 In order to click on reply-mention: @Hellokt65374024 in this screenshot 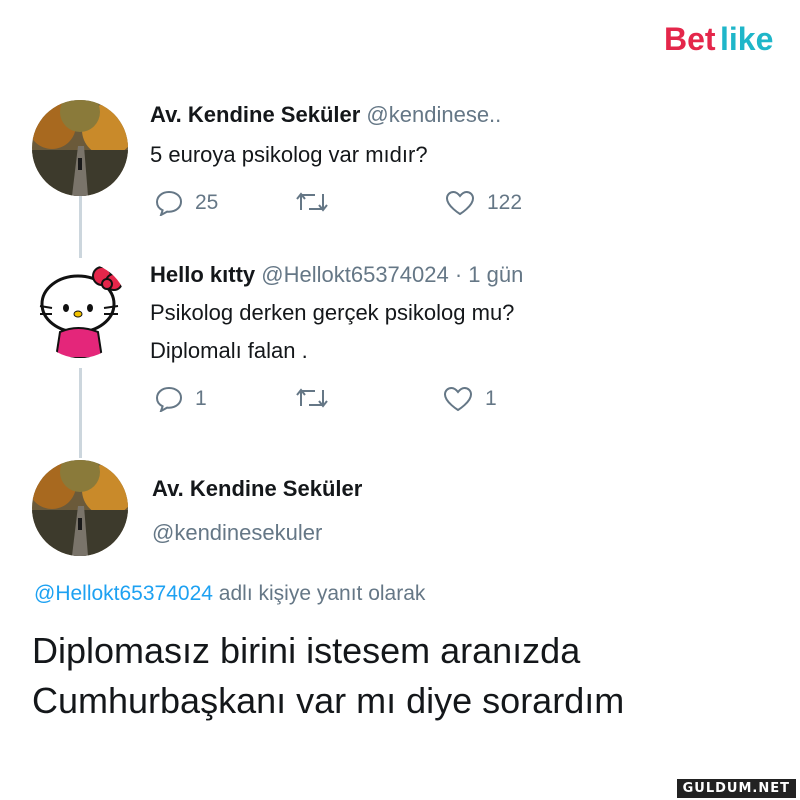, I will do `click(123, 593)`.